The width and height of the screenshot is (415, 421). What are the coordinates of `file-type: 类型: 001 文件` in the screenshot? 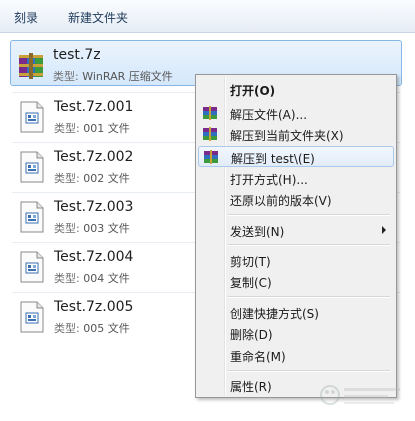 It's located at (92, 128).